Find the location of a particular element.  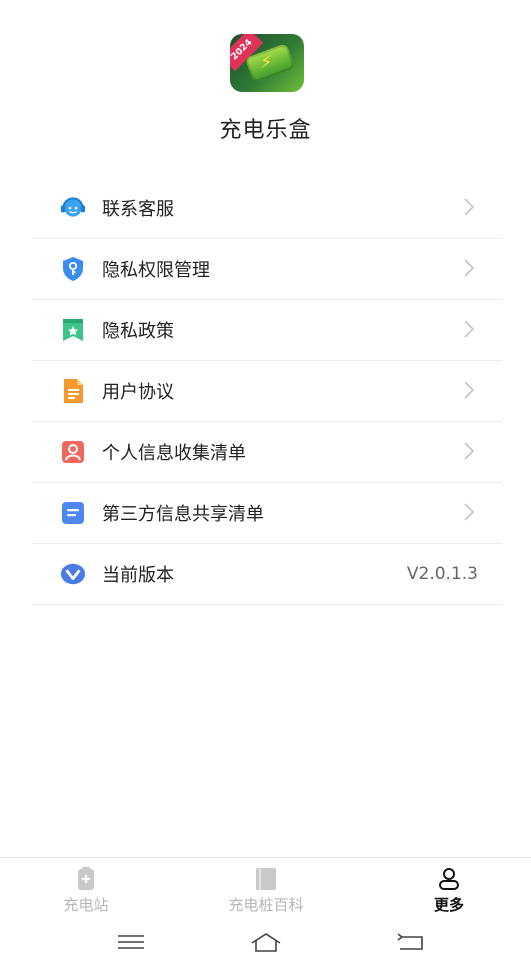

tab-charging-wiki: 充电桩百科 is located at coordinates (266, 890).